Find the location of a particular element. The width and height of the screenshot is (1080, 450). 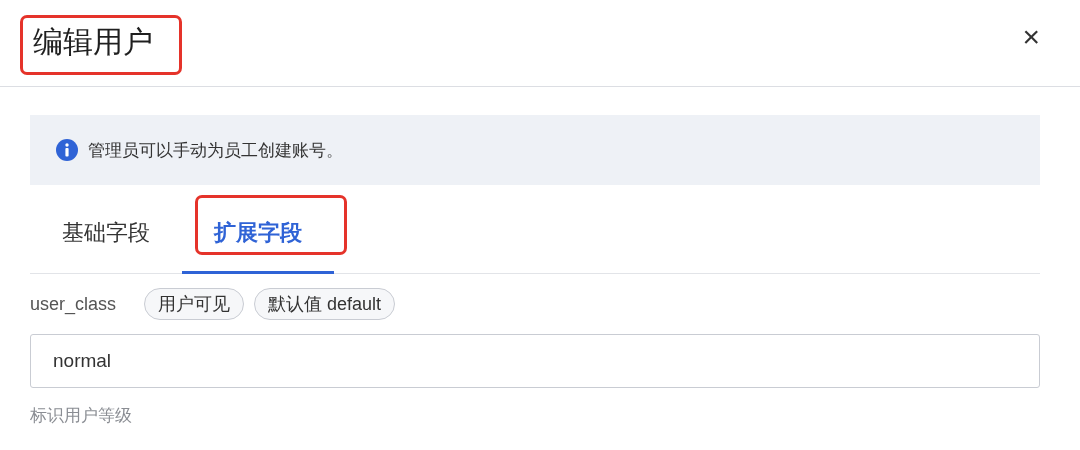

tab: 扩展字段 is located at coordinates (258, 234).